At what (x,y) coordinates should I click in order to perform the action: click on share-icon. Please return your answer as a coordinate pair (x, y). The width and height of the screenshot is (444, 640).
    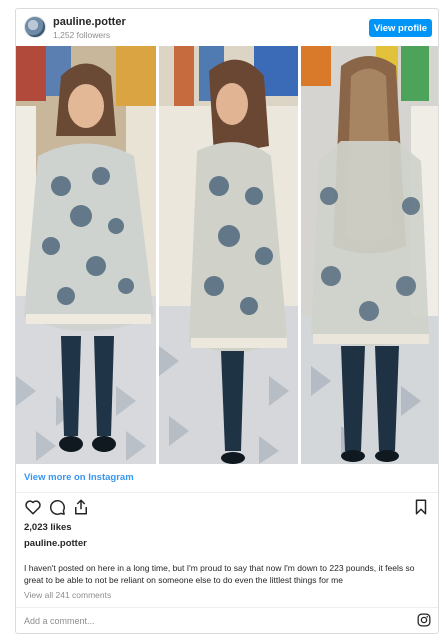
    Looking at the image, I should click on (81, 507).